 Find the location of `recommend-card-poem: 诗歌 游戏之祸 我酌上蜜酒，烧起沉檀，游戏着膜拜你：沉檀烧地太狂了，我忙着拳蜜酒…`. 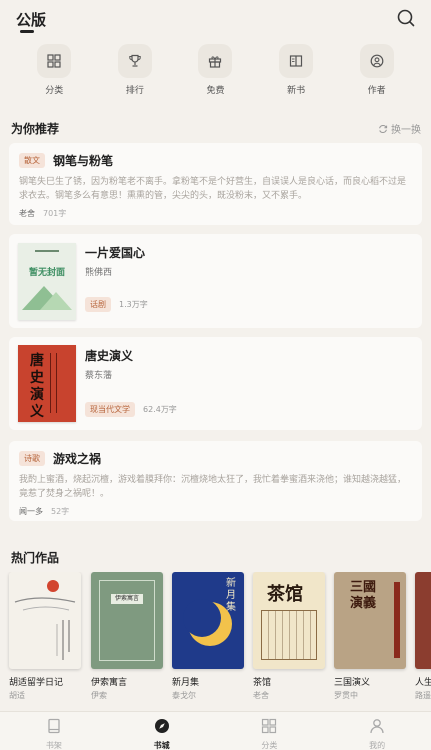

recommend-card-poem: 诗歌 游戏之祸 我酌上蜜酒，烧起沉檀，游戏着膜拜你：沉檀烧地太狂了，我忙着拳蜜酒… is located at coordinates (215, 481).